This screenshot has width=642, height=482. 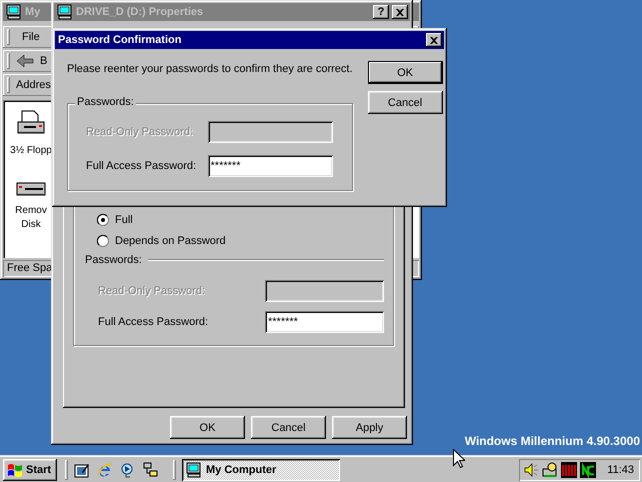 I want to click on drive-label: Remov Disk, so click(x=31, y=218).